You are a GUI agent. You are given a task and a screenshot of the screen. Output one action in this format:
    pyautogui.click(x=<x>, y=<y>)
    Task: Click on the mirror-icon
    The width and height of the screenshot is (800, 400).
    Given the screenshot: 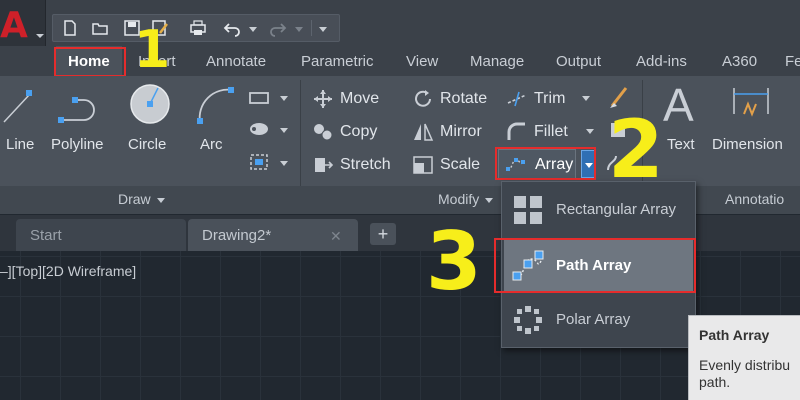 What is the action you would take?
    pyautogui.click(x=424, y=132)
    